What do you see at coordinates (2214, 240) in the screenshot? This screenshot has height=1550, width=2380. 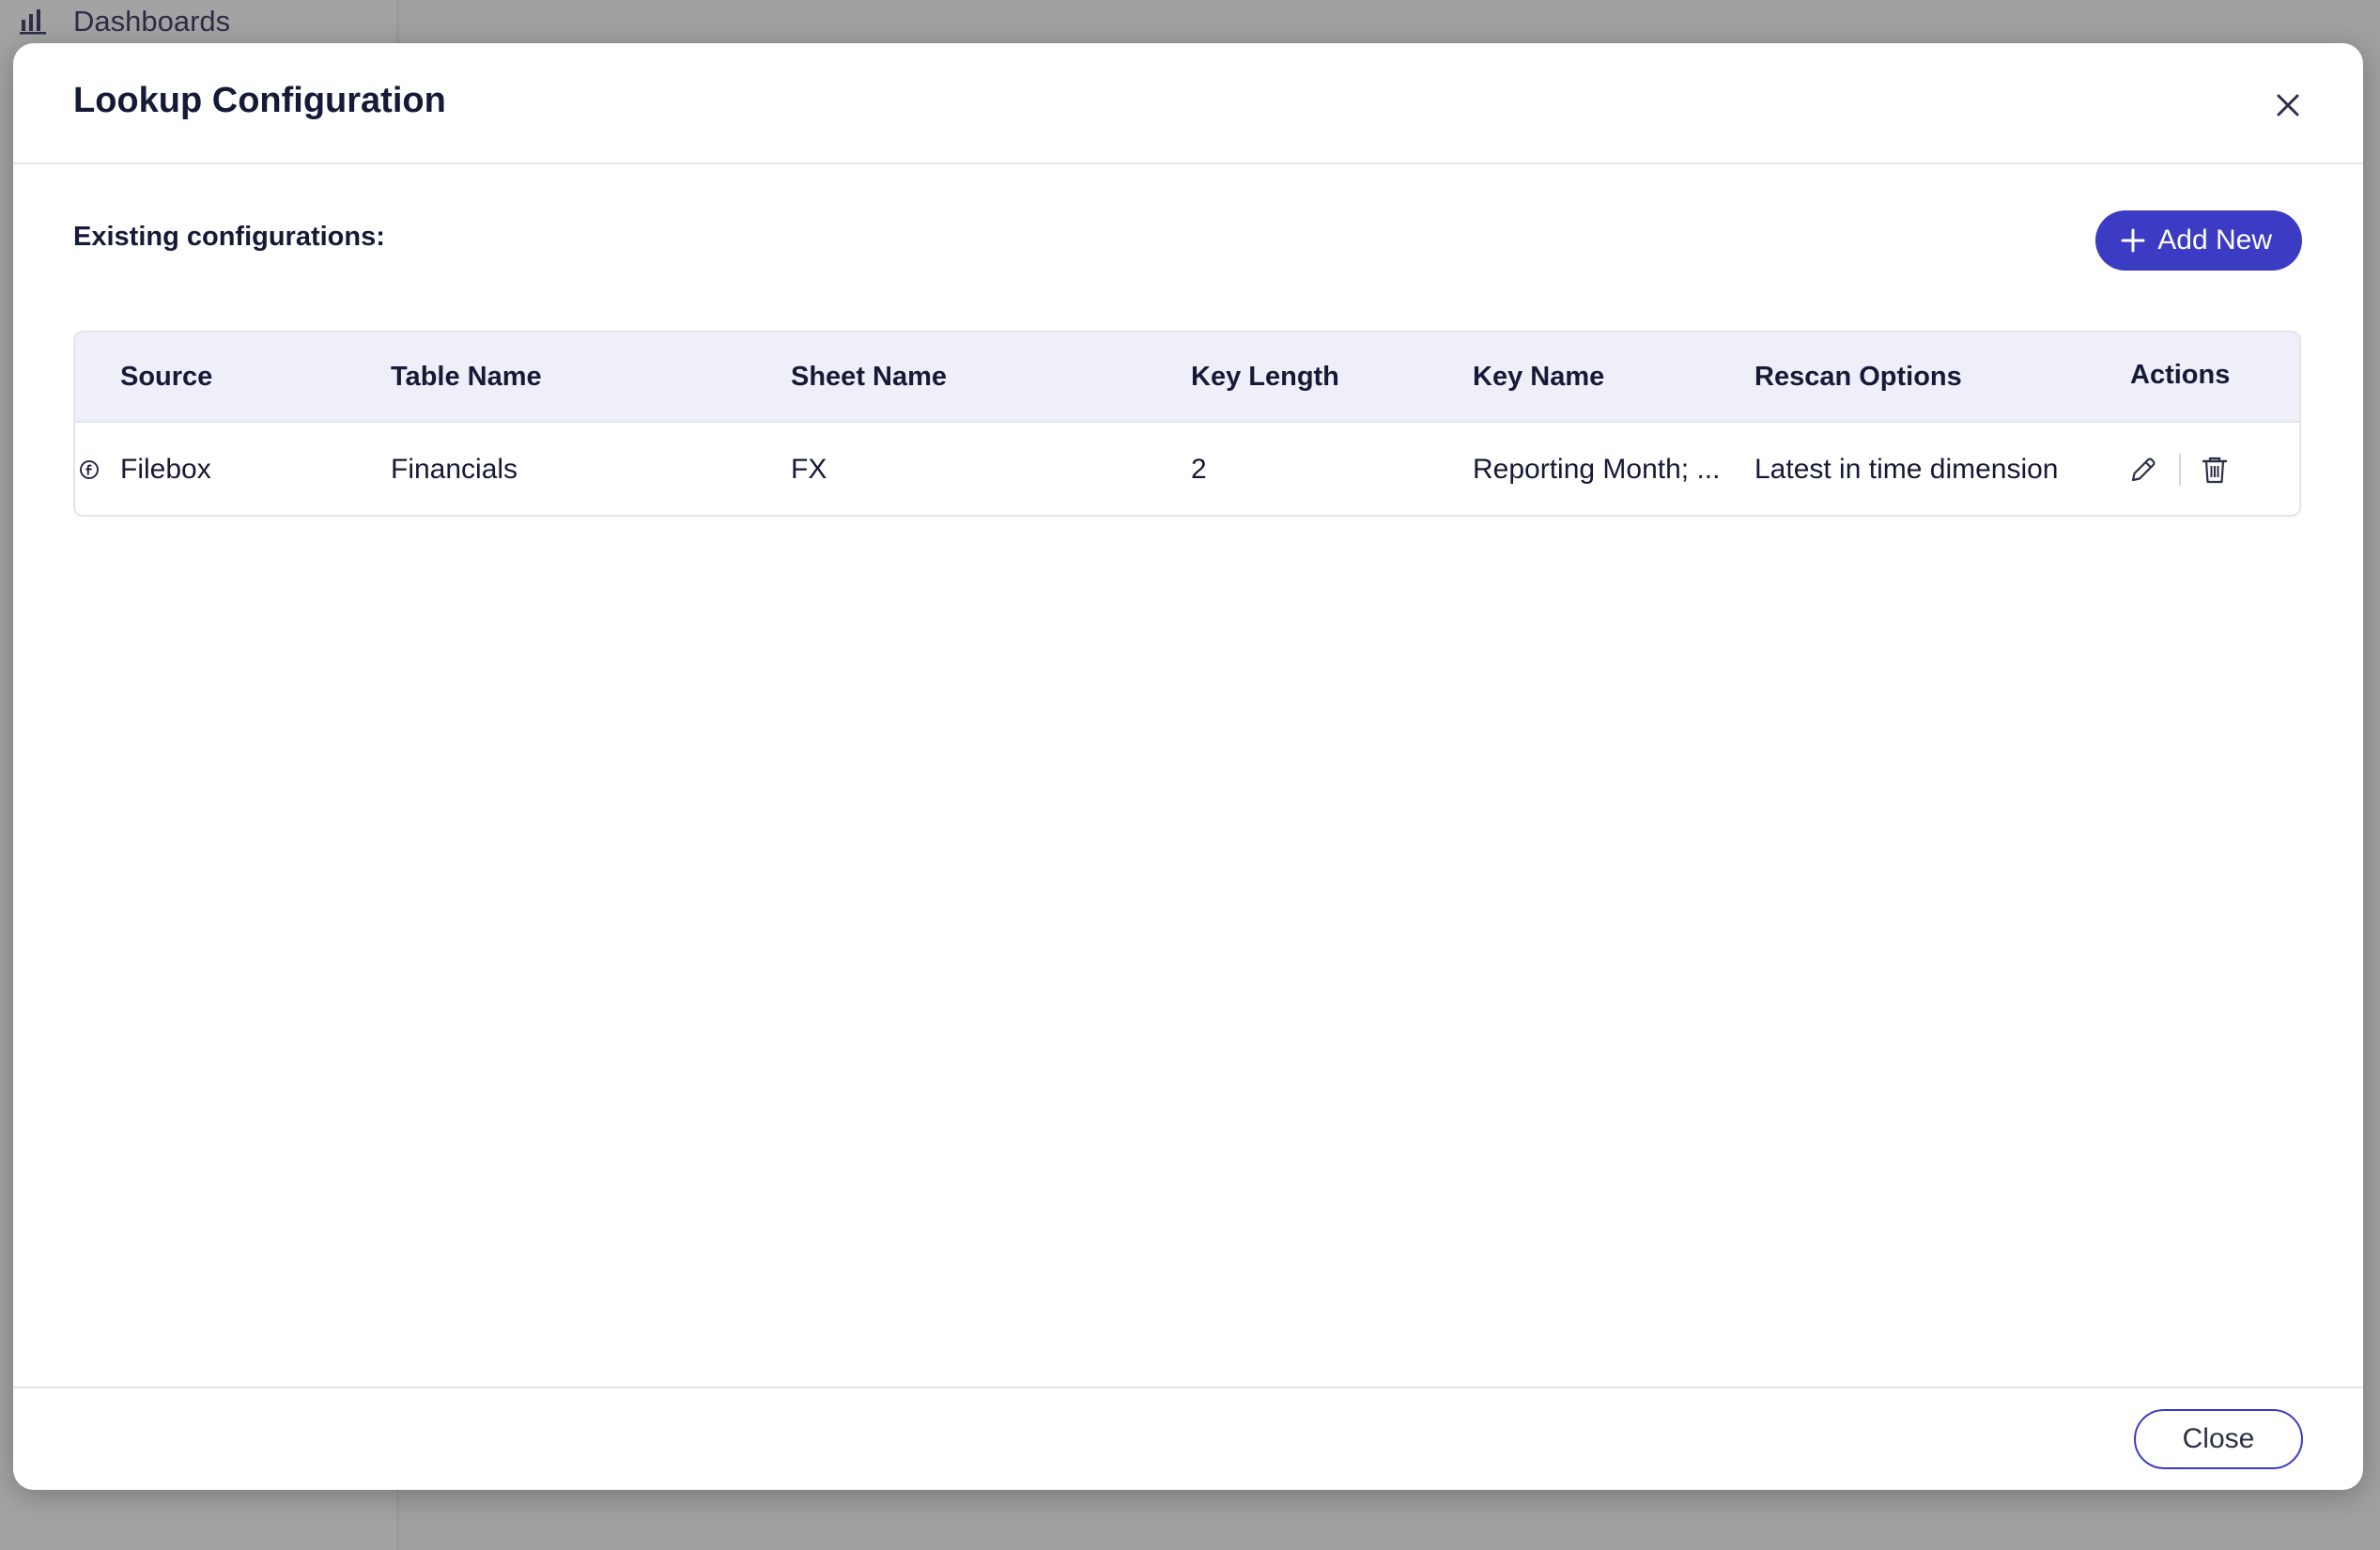 I see `add-new-label: Add New` at bounding box center [2214, 240].